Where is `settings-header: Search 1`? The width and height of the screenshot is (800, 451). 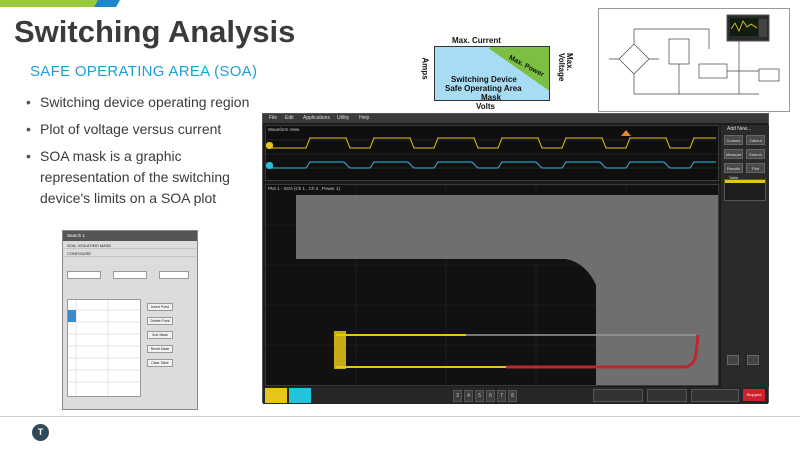 settings-header: Search 1 is located at coordinates (130, 236).